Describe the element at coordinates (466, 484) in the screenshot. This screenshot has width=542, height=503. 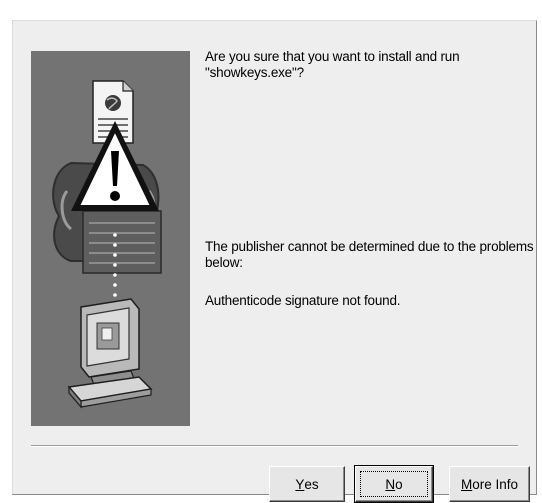
I see `more-info-button-hotkey: M` at that location.